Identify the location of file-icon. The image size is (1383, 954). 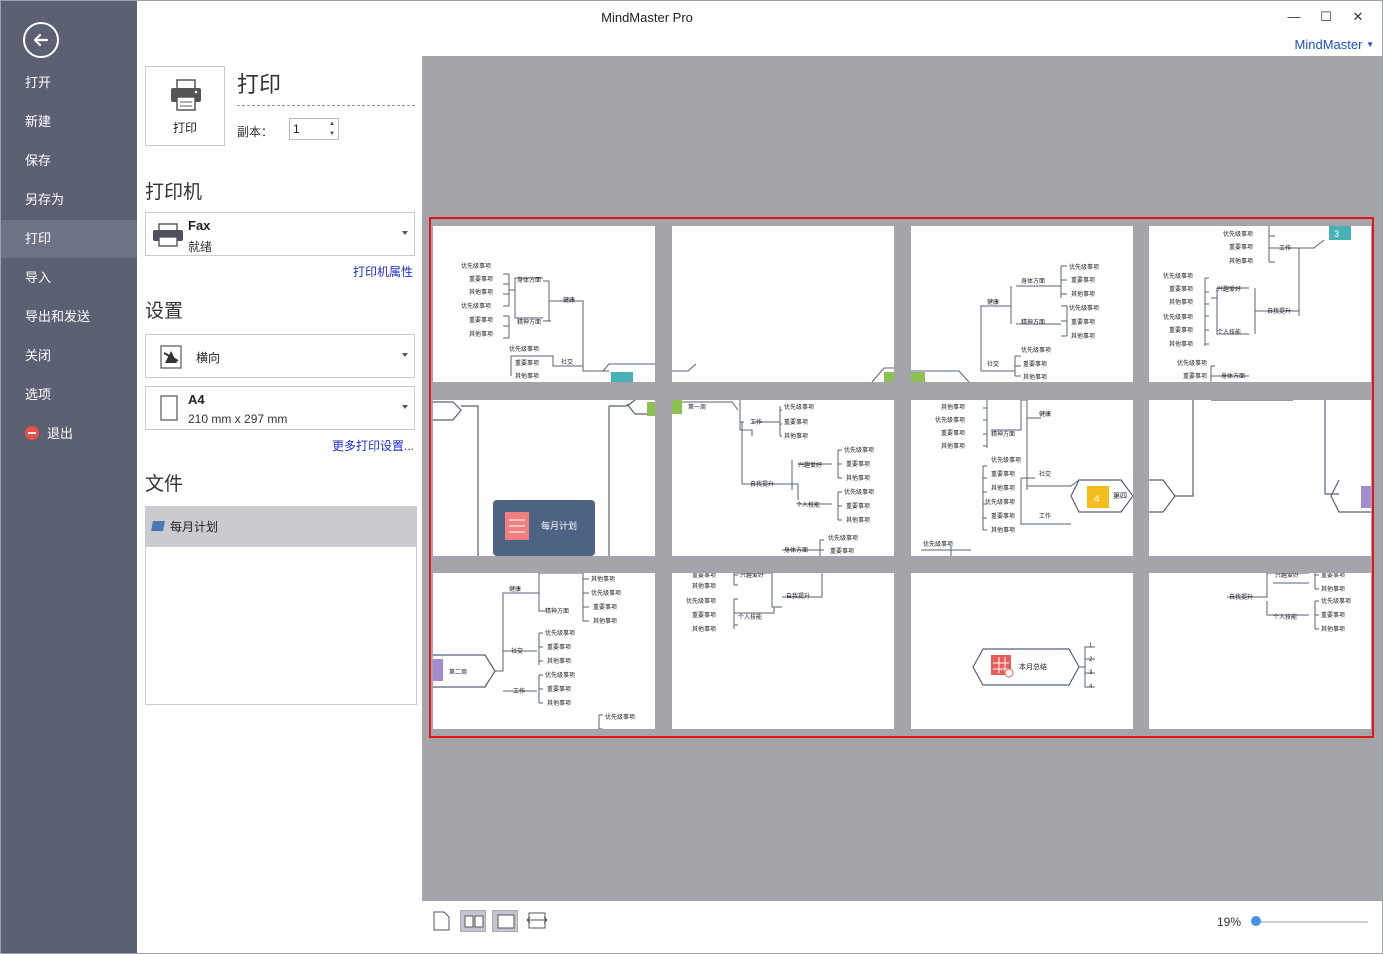
(158, 526).